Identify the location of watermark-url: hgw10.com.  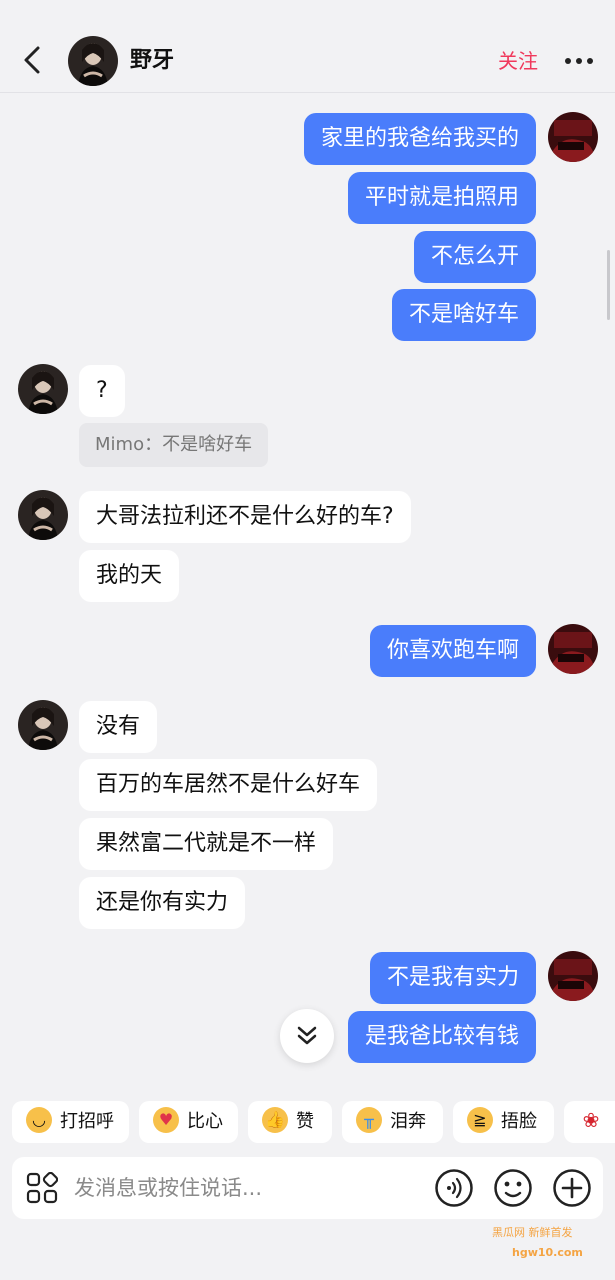
(547, 1252).